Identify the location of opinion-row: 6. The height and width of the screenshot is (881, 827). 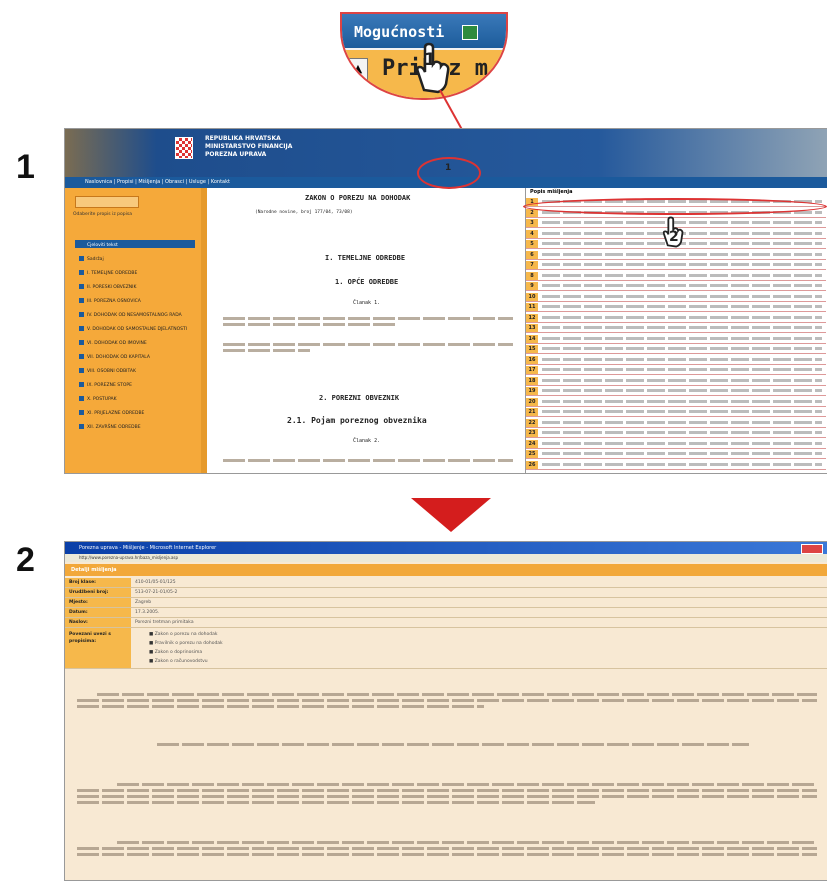
(676, 255).